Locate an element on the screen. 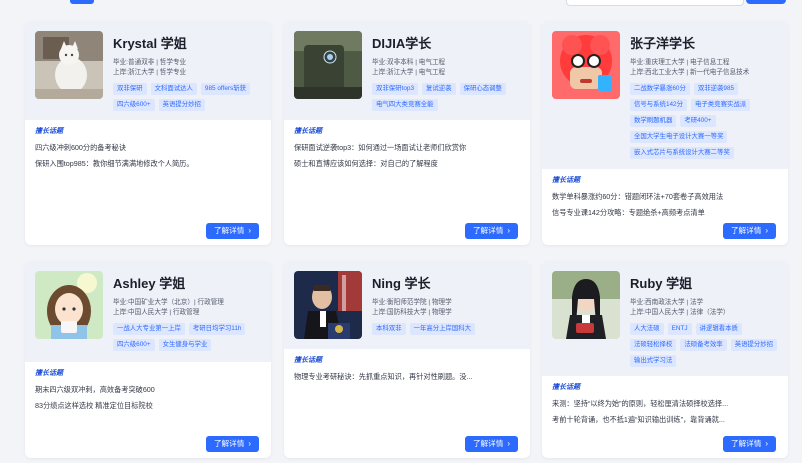  tag: 考研日均学习11h is located at coordinates (217, 329).